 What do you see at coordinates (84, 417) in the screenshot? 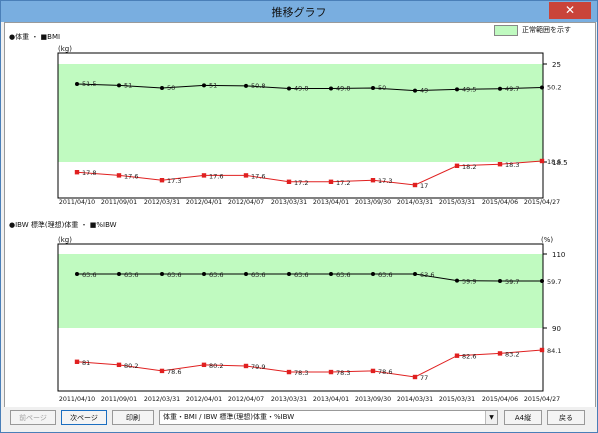
I see `next-page-button: 次ページ` at bounding box center [84, 417].